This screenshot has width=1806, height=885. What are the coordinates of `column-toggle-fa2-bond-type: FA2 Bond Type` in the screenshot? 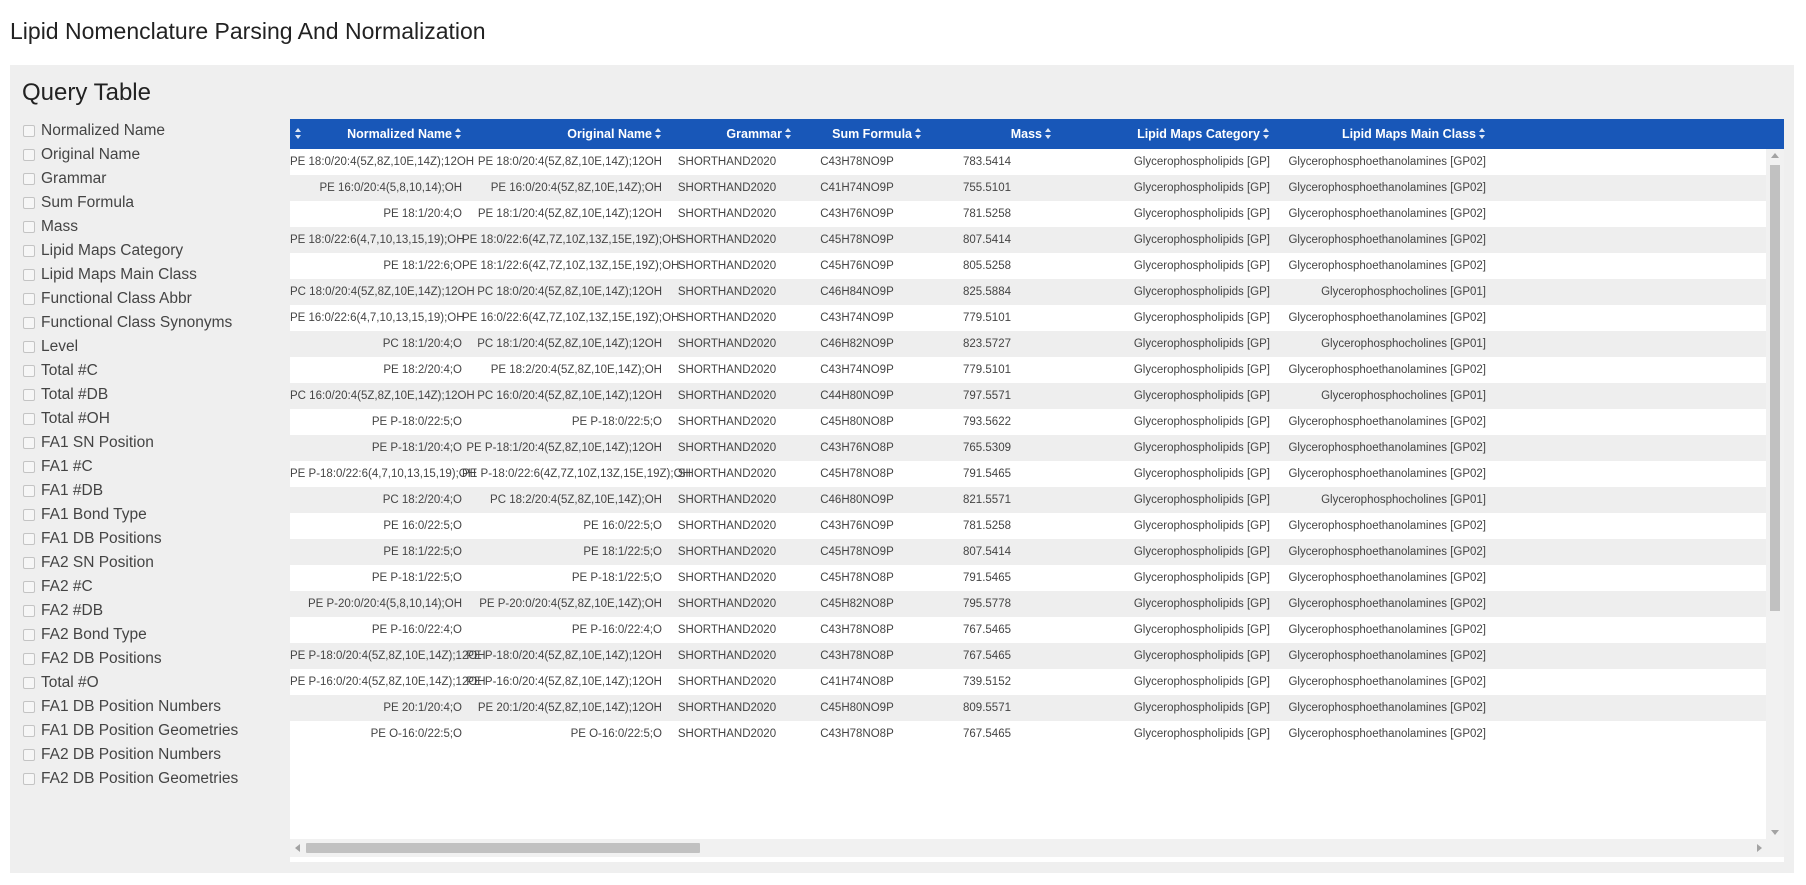 It's located at (143, 635).